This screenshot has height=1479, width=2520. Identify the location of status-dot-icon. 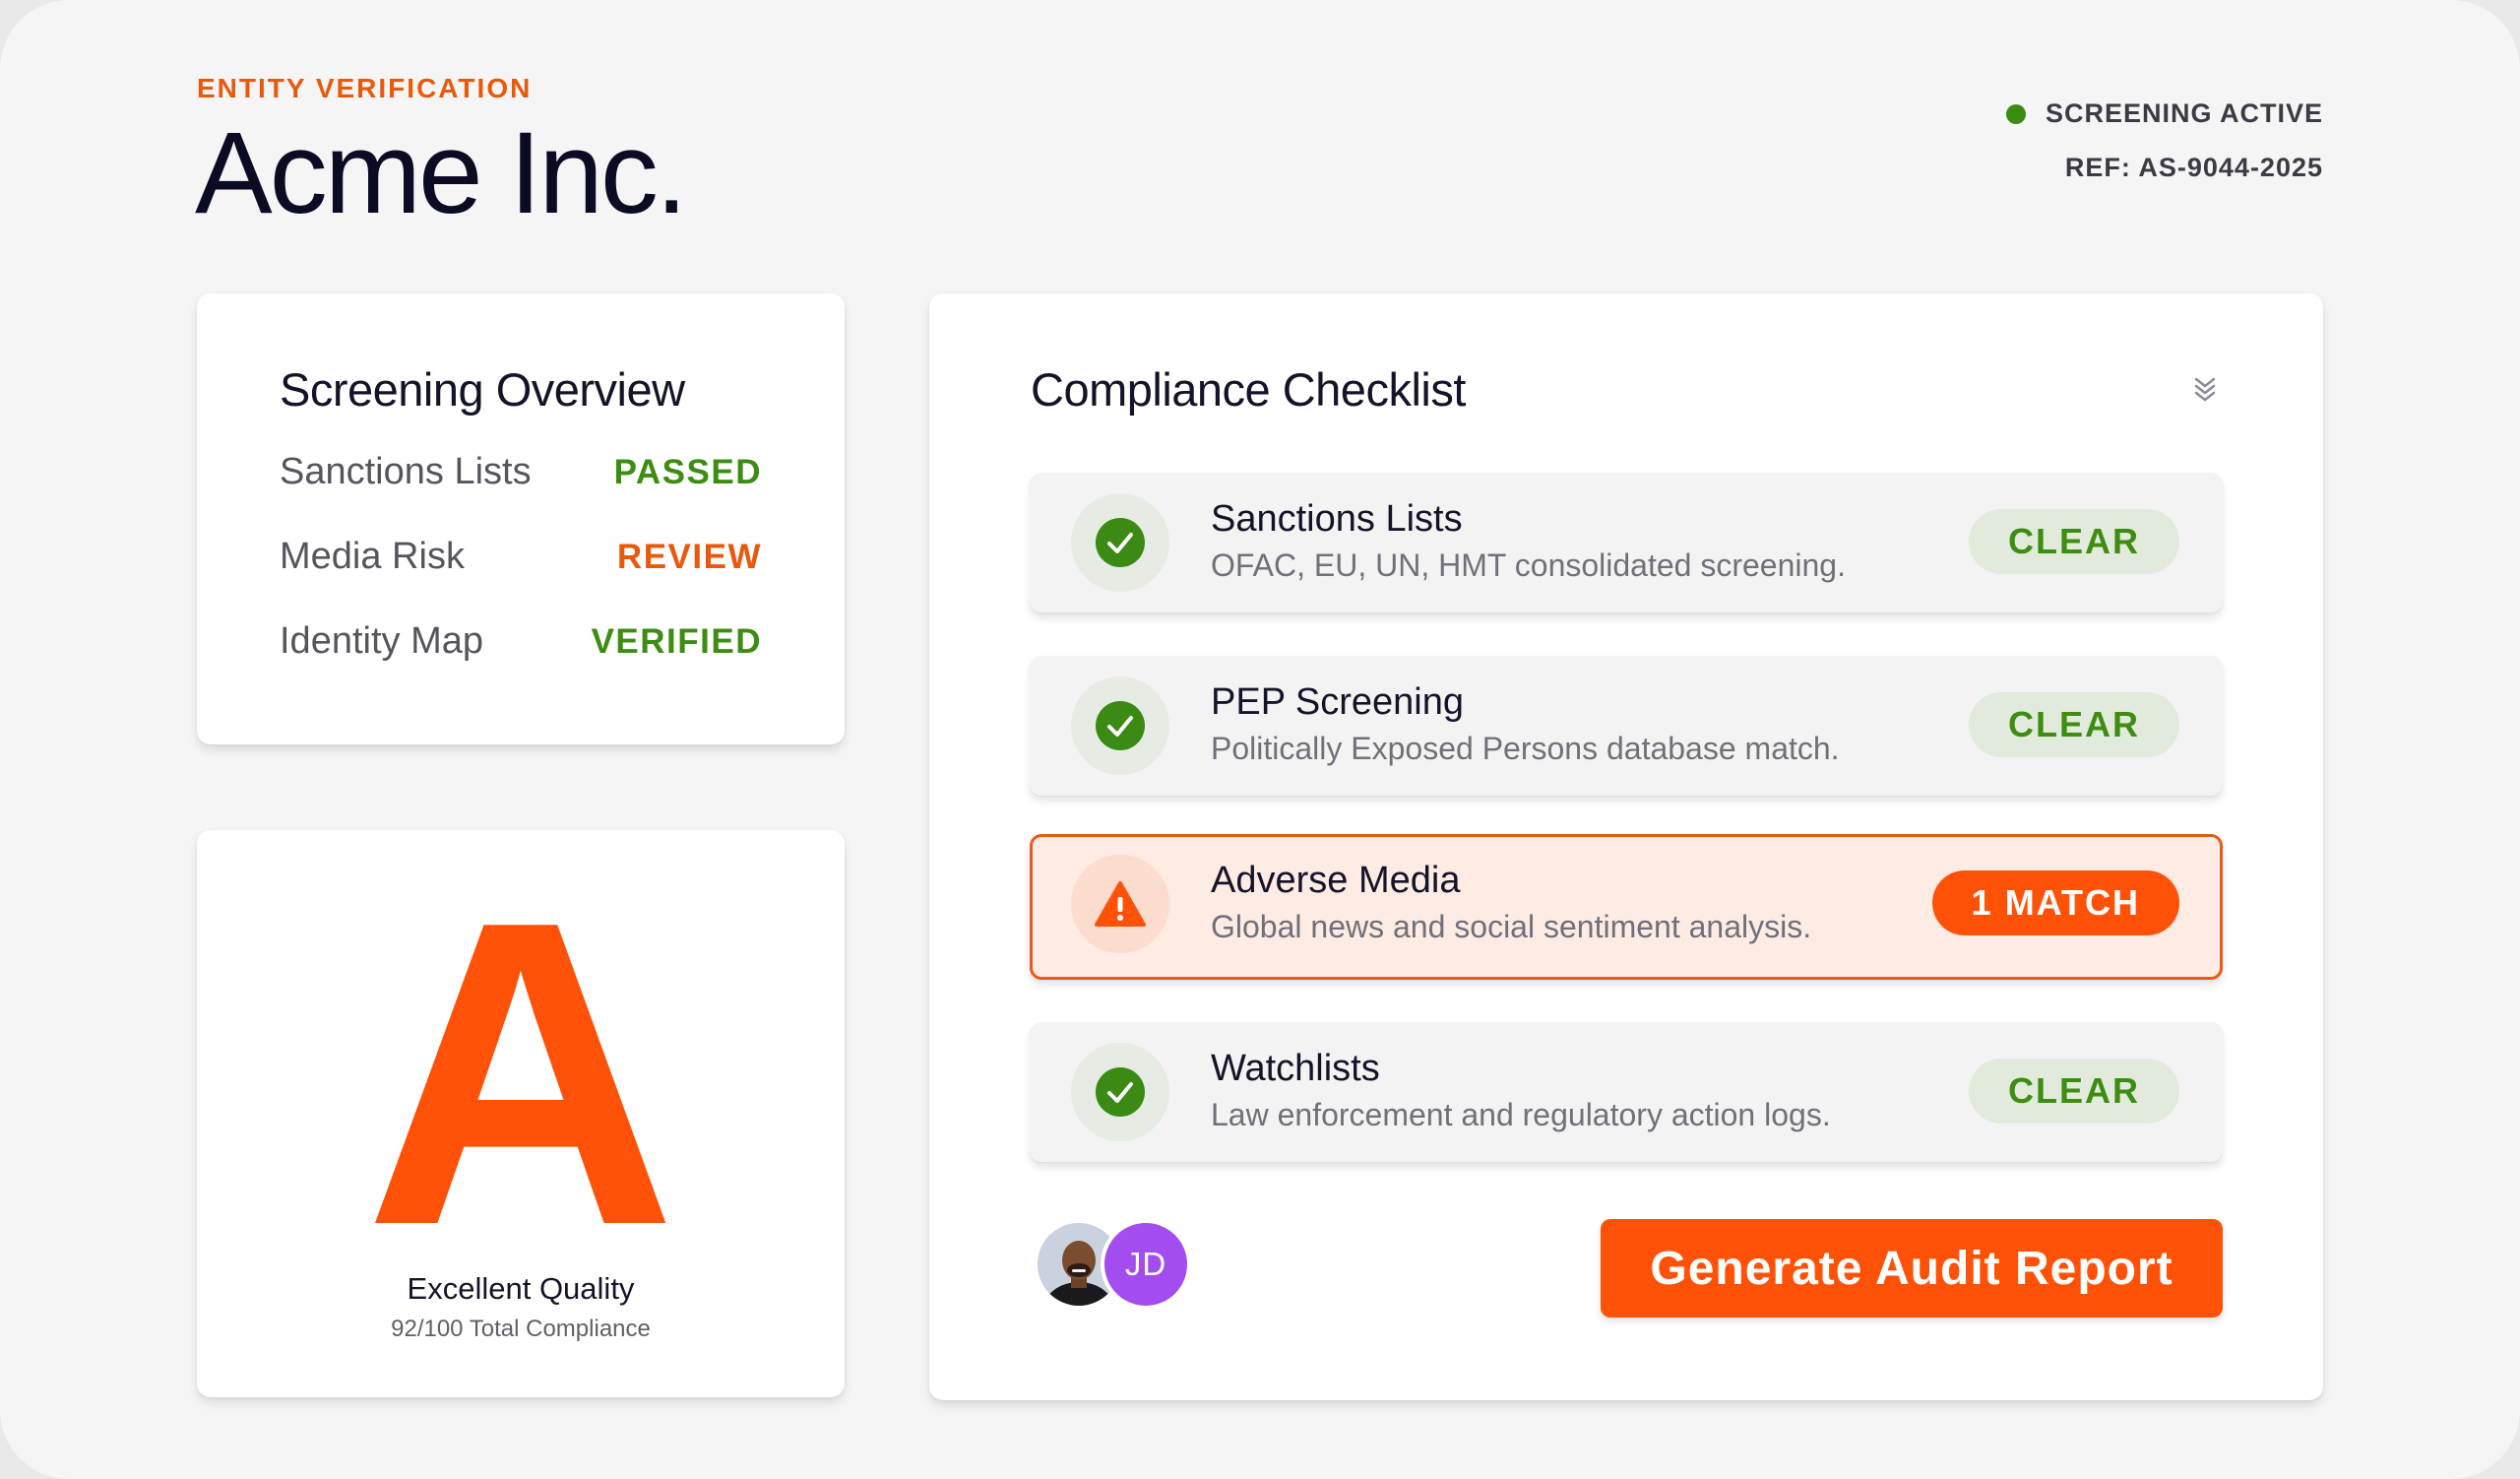
(2015, 114).